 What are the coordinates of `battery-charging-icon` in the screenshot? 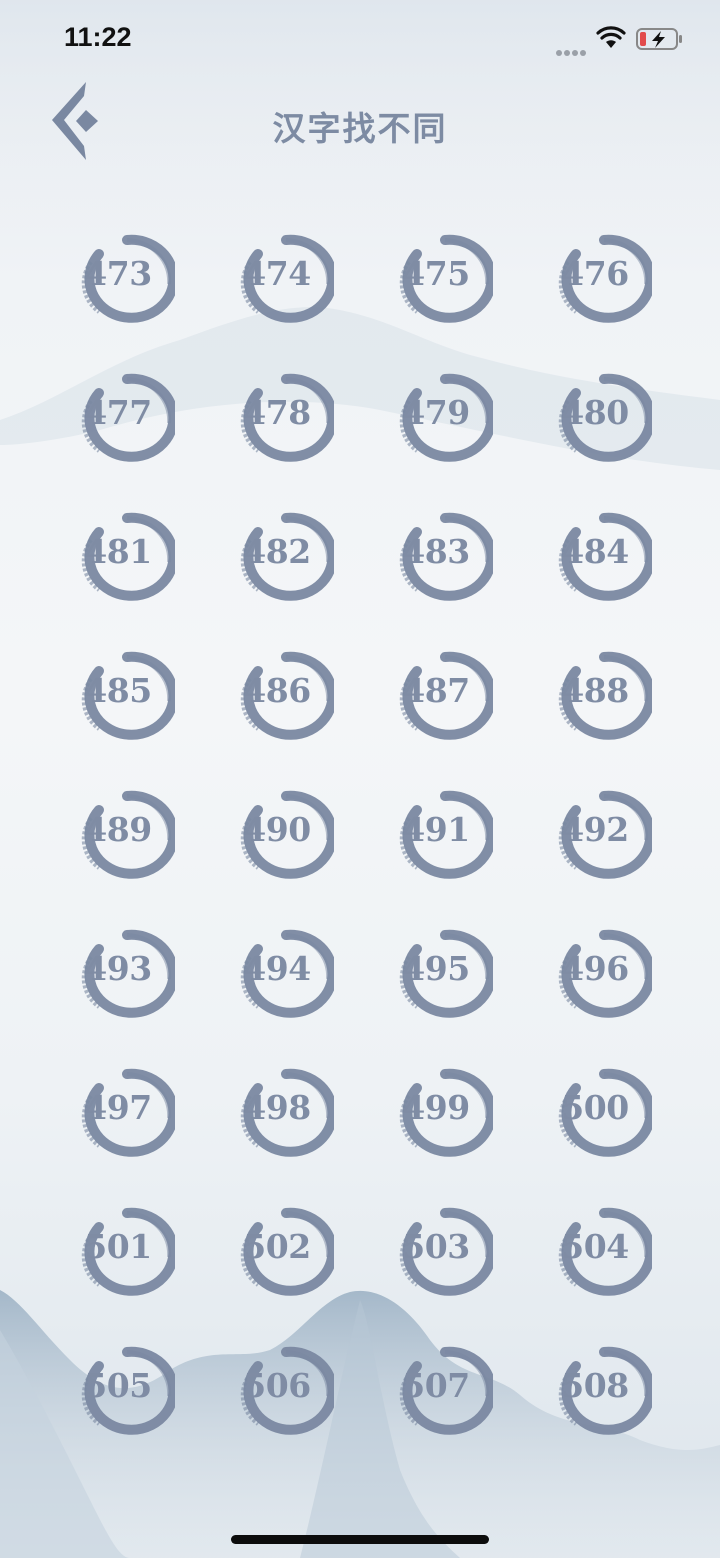 It's located at (659, 39).